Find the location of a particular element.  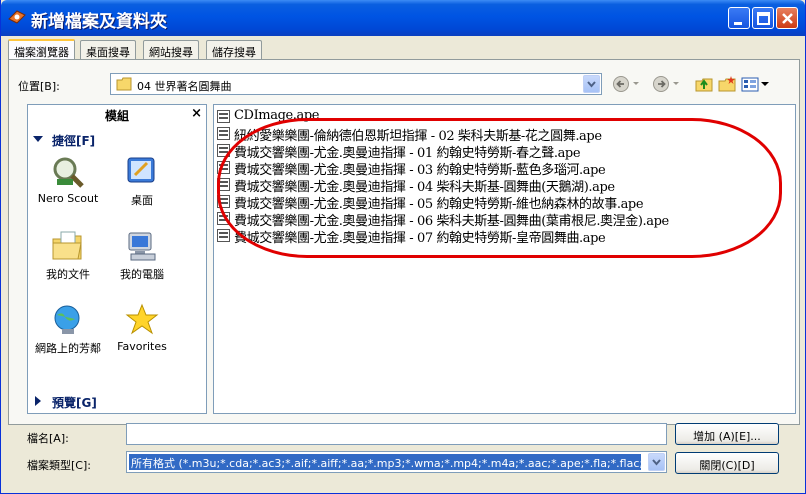

tab-desktop-search: 桌面搜尋 is located at coordinates (108, 50).